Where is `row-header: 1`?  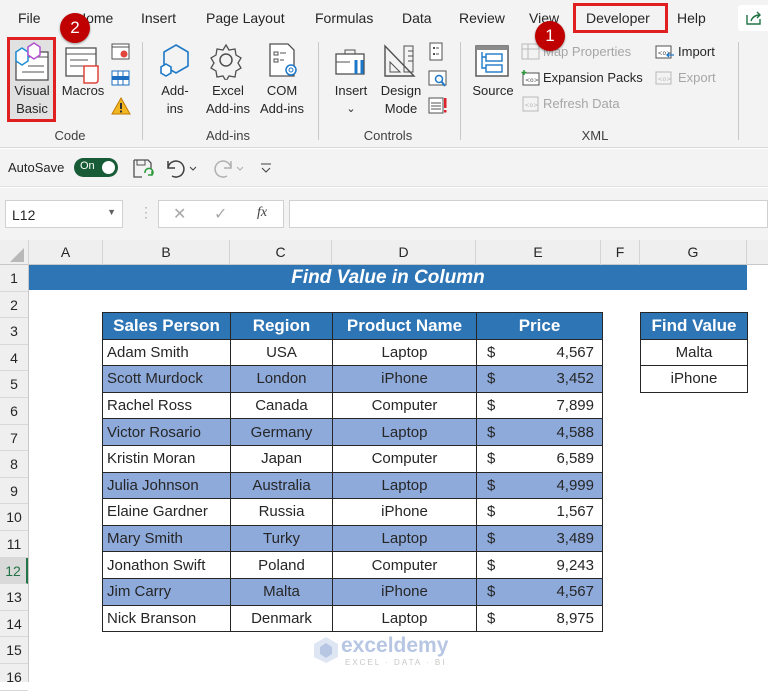
row-header: 1 is located at coordinates (14, 278).